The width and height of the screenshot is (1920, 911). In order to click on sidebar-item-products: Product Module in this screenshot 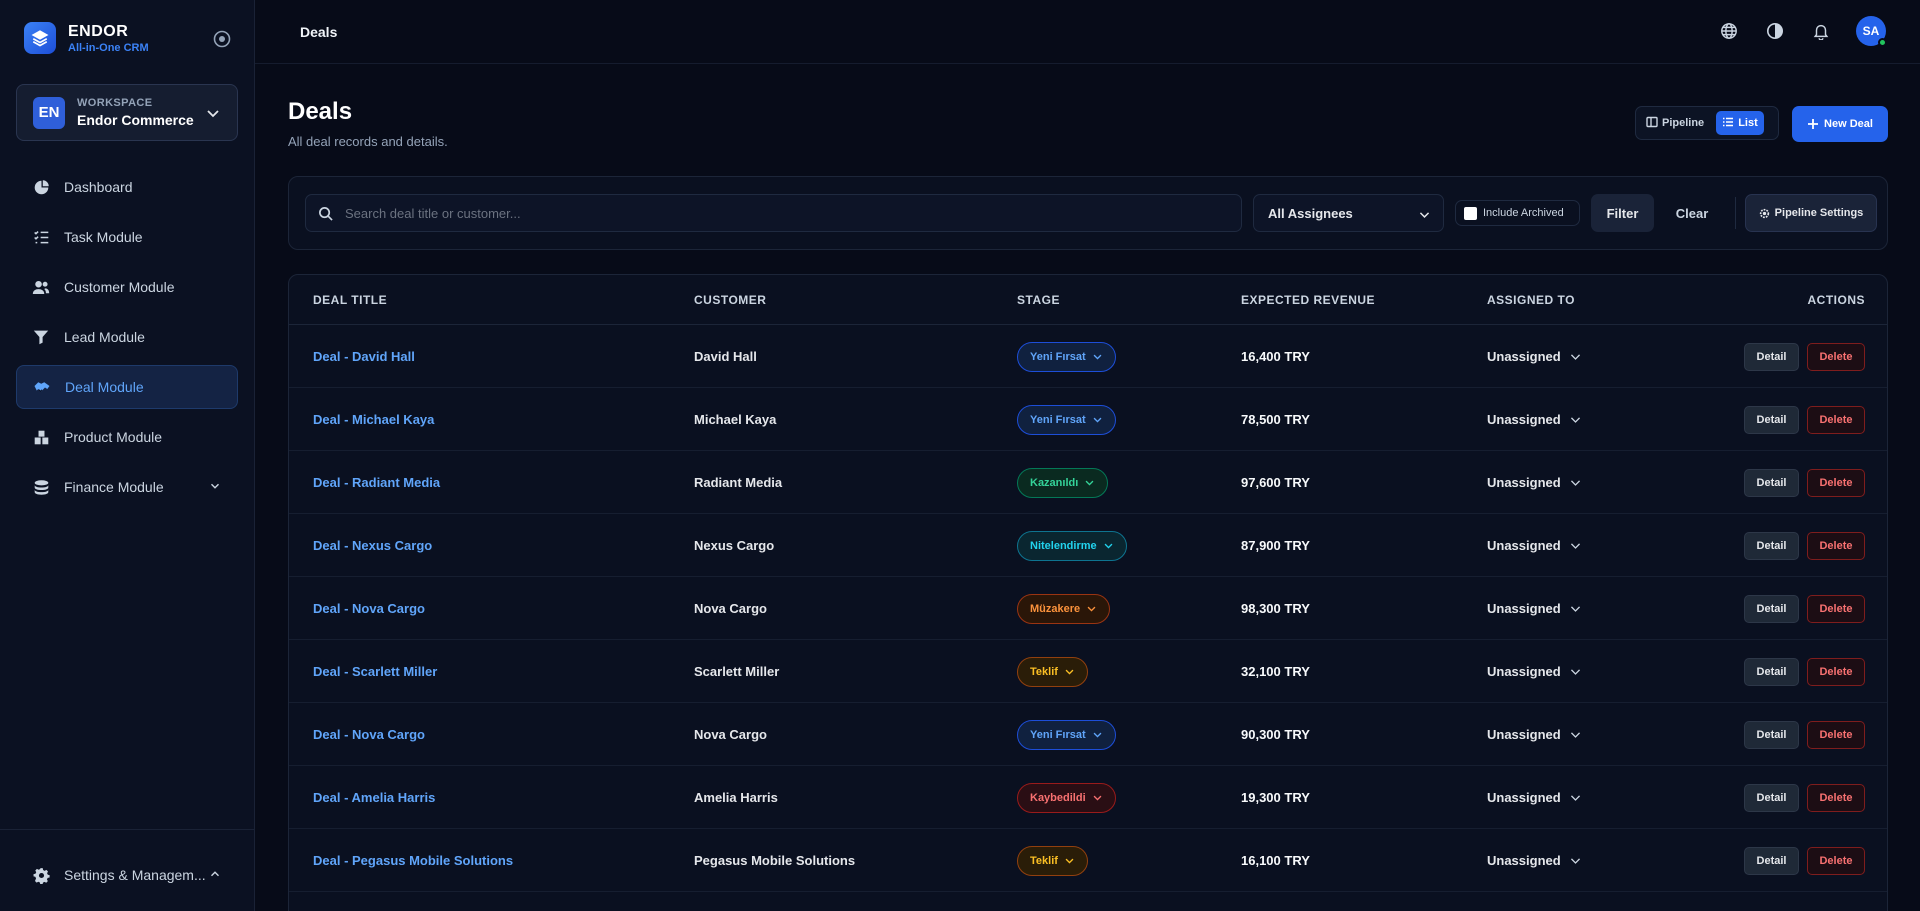, I will do `click(127, 437)`.